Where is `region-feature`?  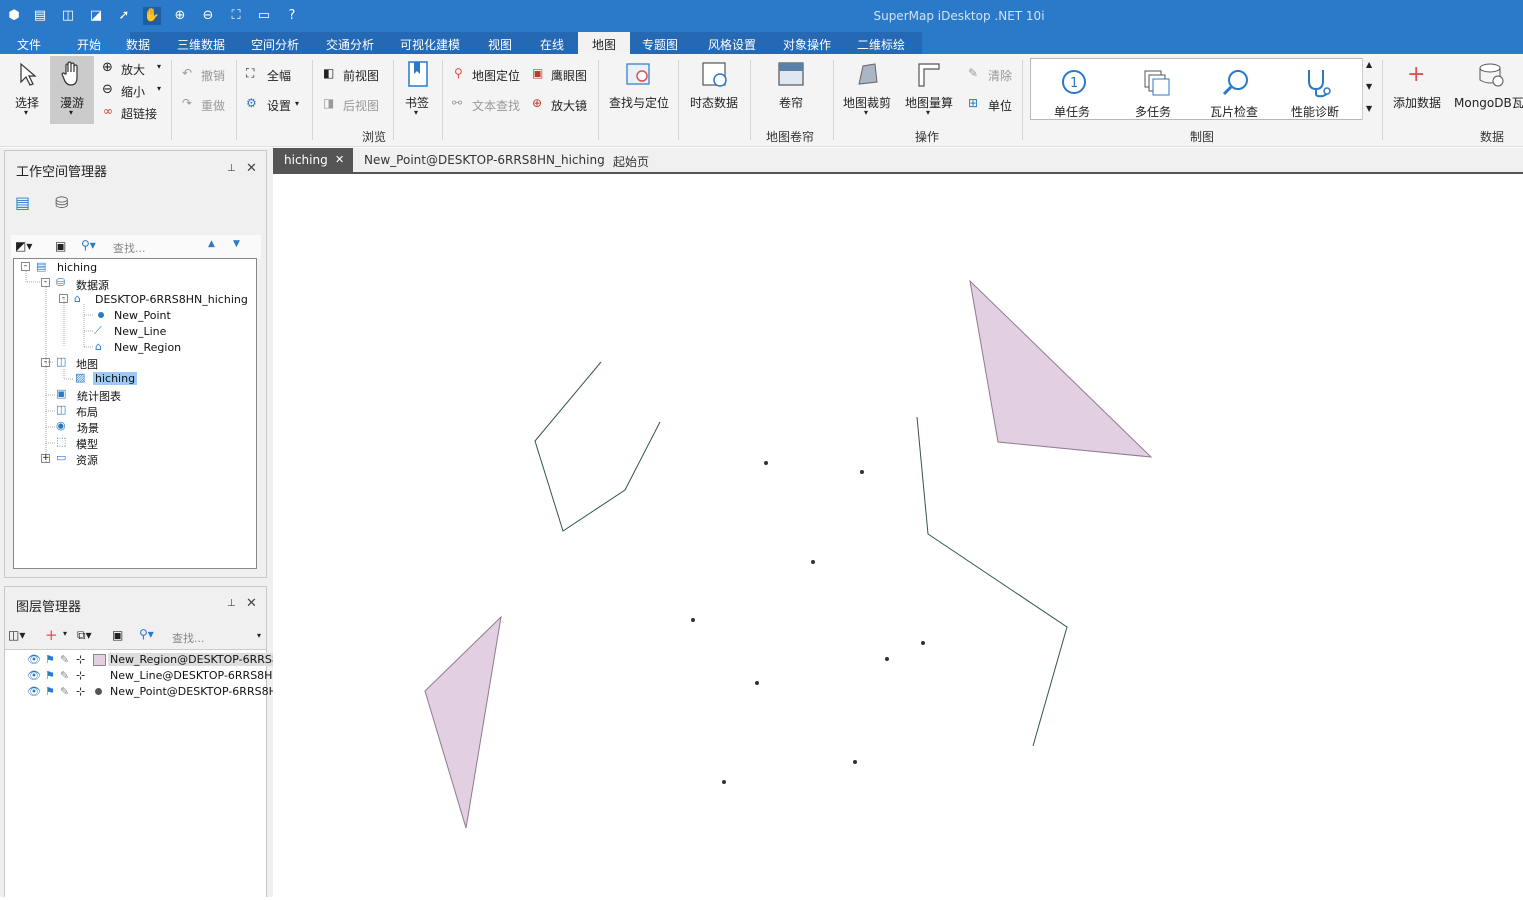
region-feature is located at coordinates (1061, 368).